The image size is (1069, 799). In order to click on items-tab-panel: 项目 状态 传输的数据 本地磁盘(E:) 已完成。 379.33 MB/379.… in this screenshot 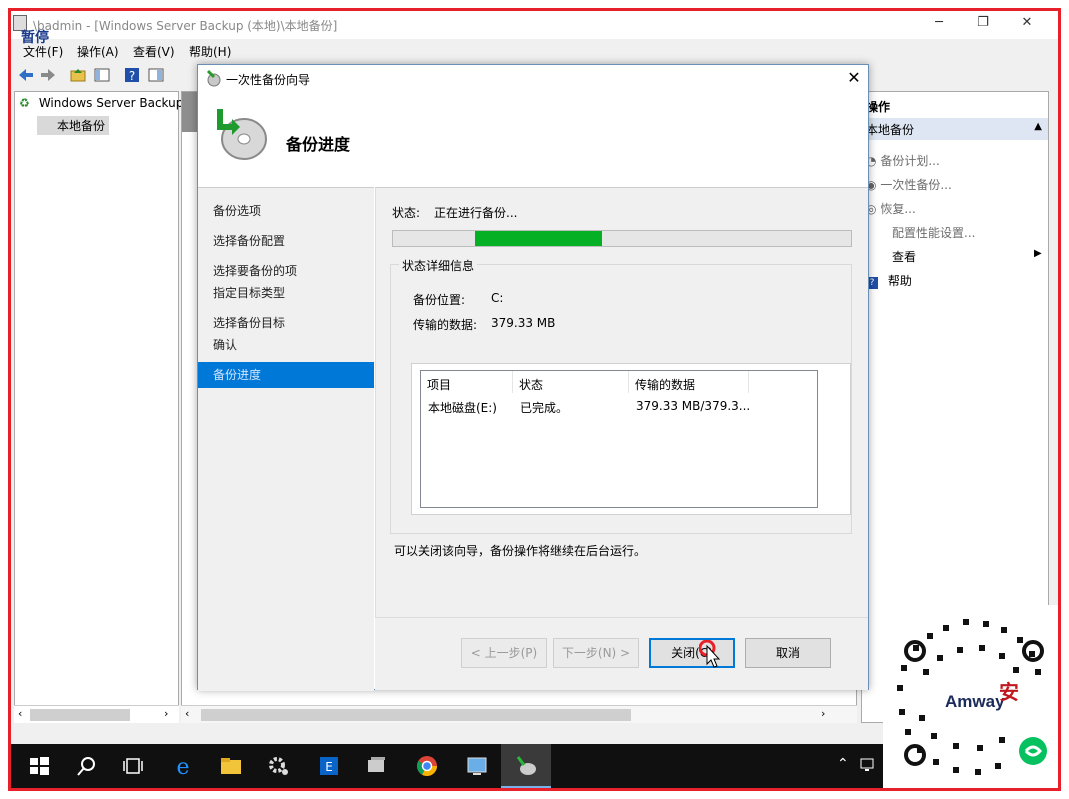, I will do `click(631, 439)`.